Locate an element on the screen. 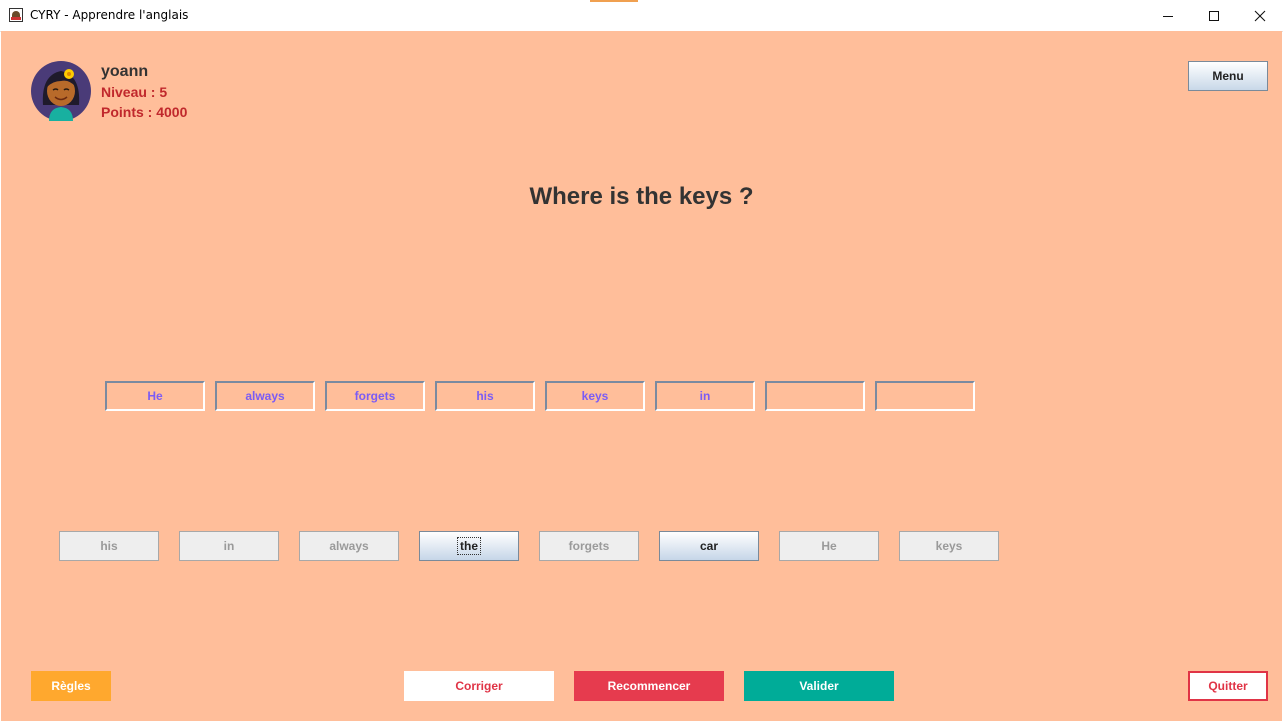 The height and width of the screenshot is (722, 1283). correct-button: Corriger is located at coordinates (479, 686).